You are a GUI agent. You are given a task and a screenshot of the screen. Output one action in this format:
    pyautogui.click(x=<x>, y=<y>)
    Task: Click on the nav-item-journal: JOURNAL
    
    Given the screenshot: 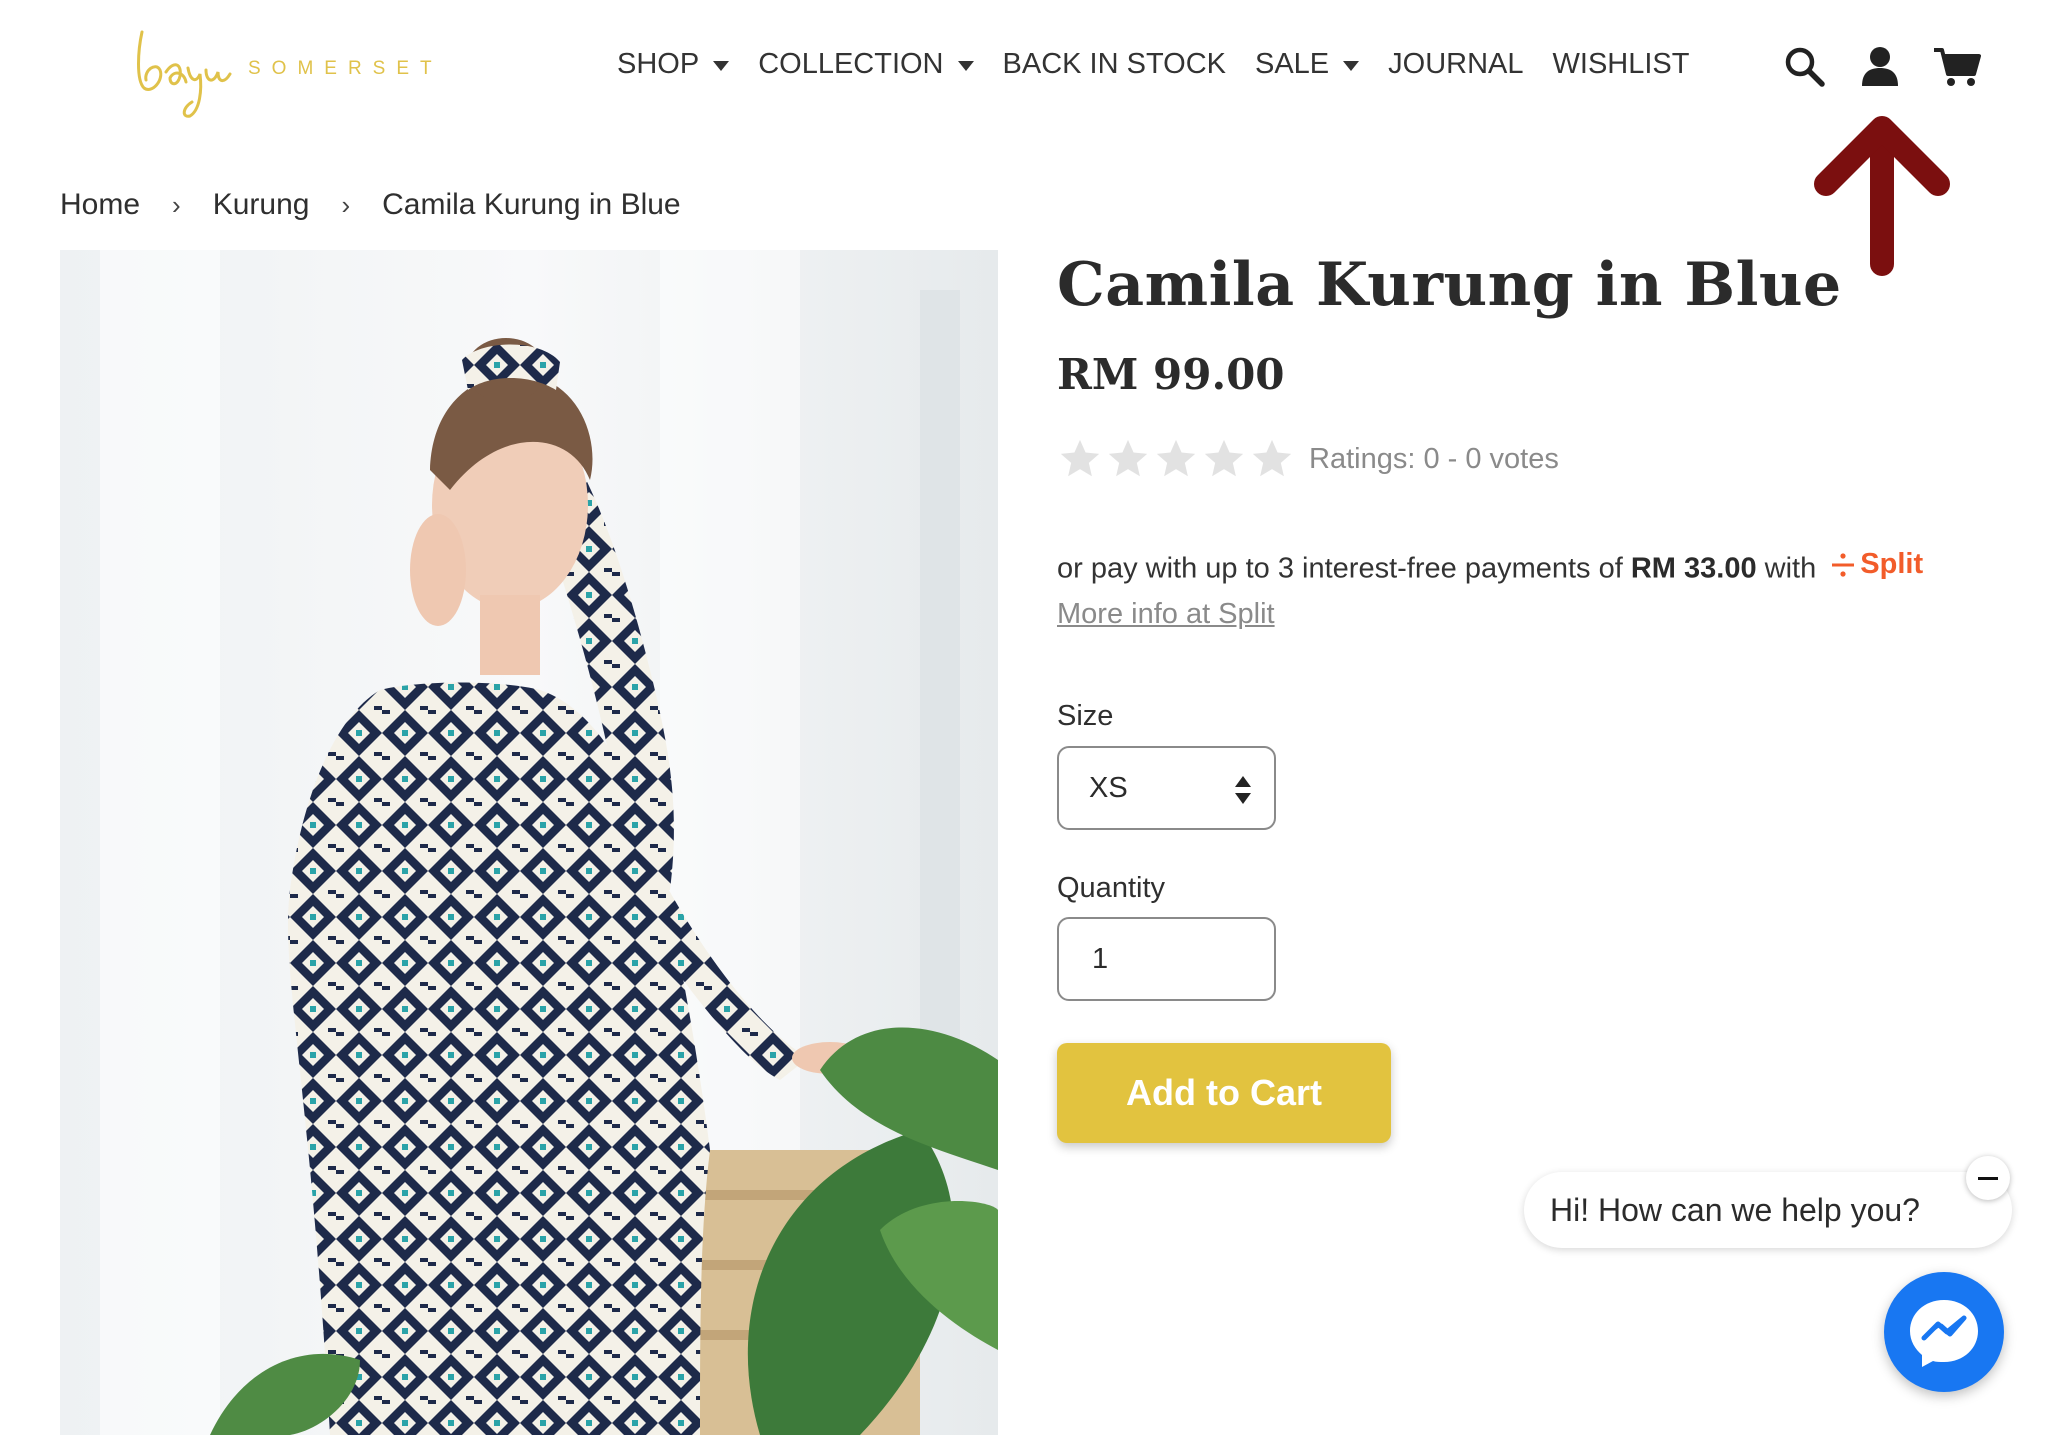 What is the action you would take?
    pyautogui.click(x=1455, y=64)
    